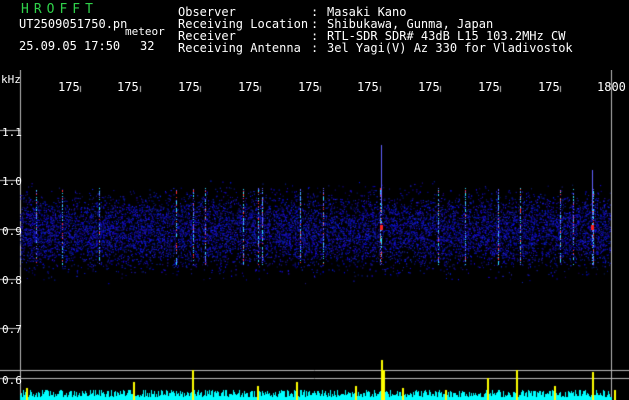  What do you see at coordinates (145, 31) in the screenshot?
I see `app-name: meteor` at bounding box center [145, 31].